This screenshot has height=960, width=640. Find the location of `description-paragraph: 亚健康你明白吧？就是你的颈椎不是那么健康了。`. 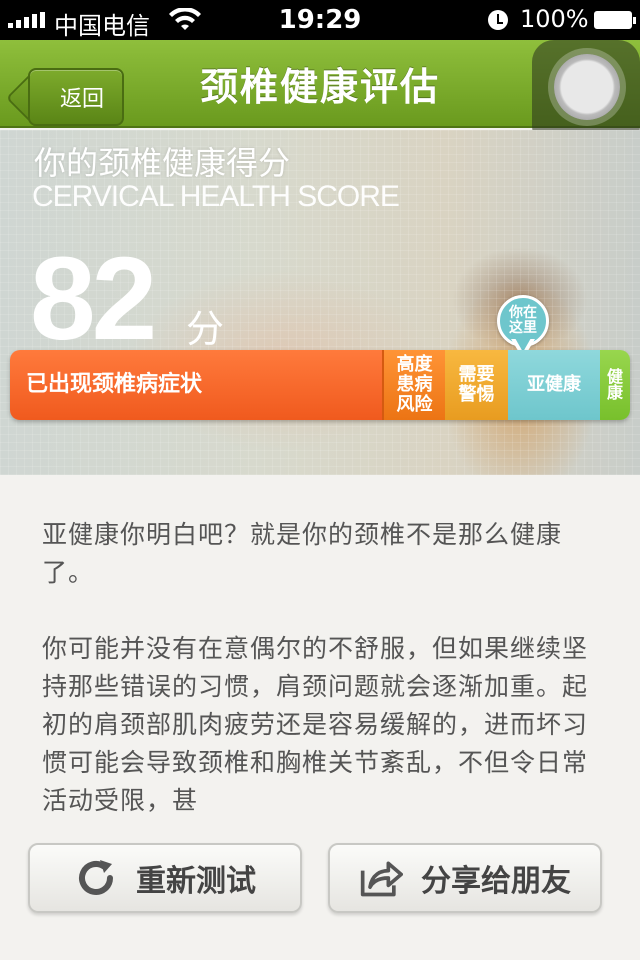

description-paragraph: 亚健康你明白吧？就是你的颈椎不是那么健康了。 is located at coordinates (302, 553).